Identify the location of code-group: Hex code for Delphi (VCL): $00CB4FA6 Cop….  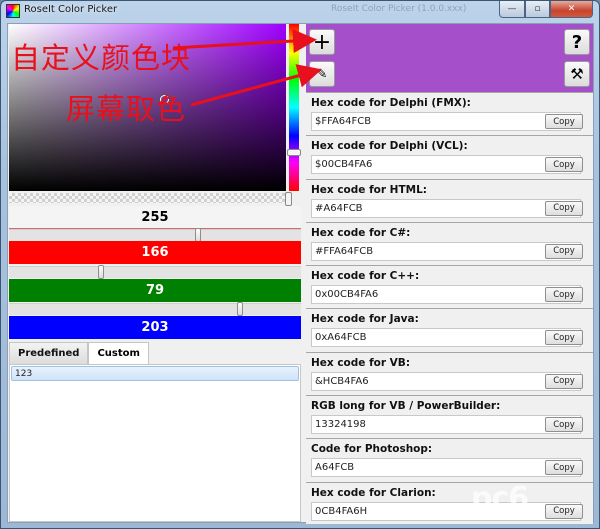
(449, 157).